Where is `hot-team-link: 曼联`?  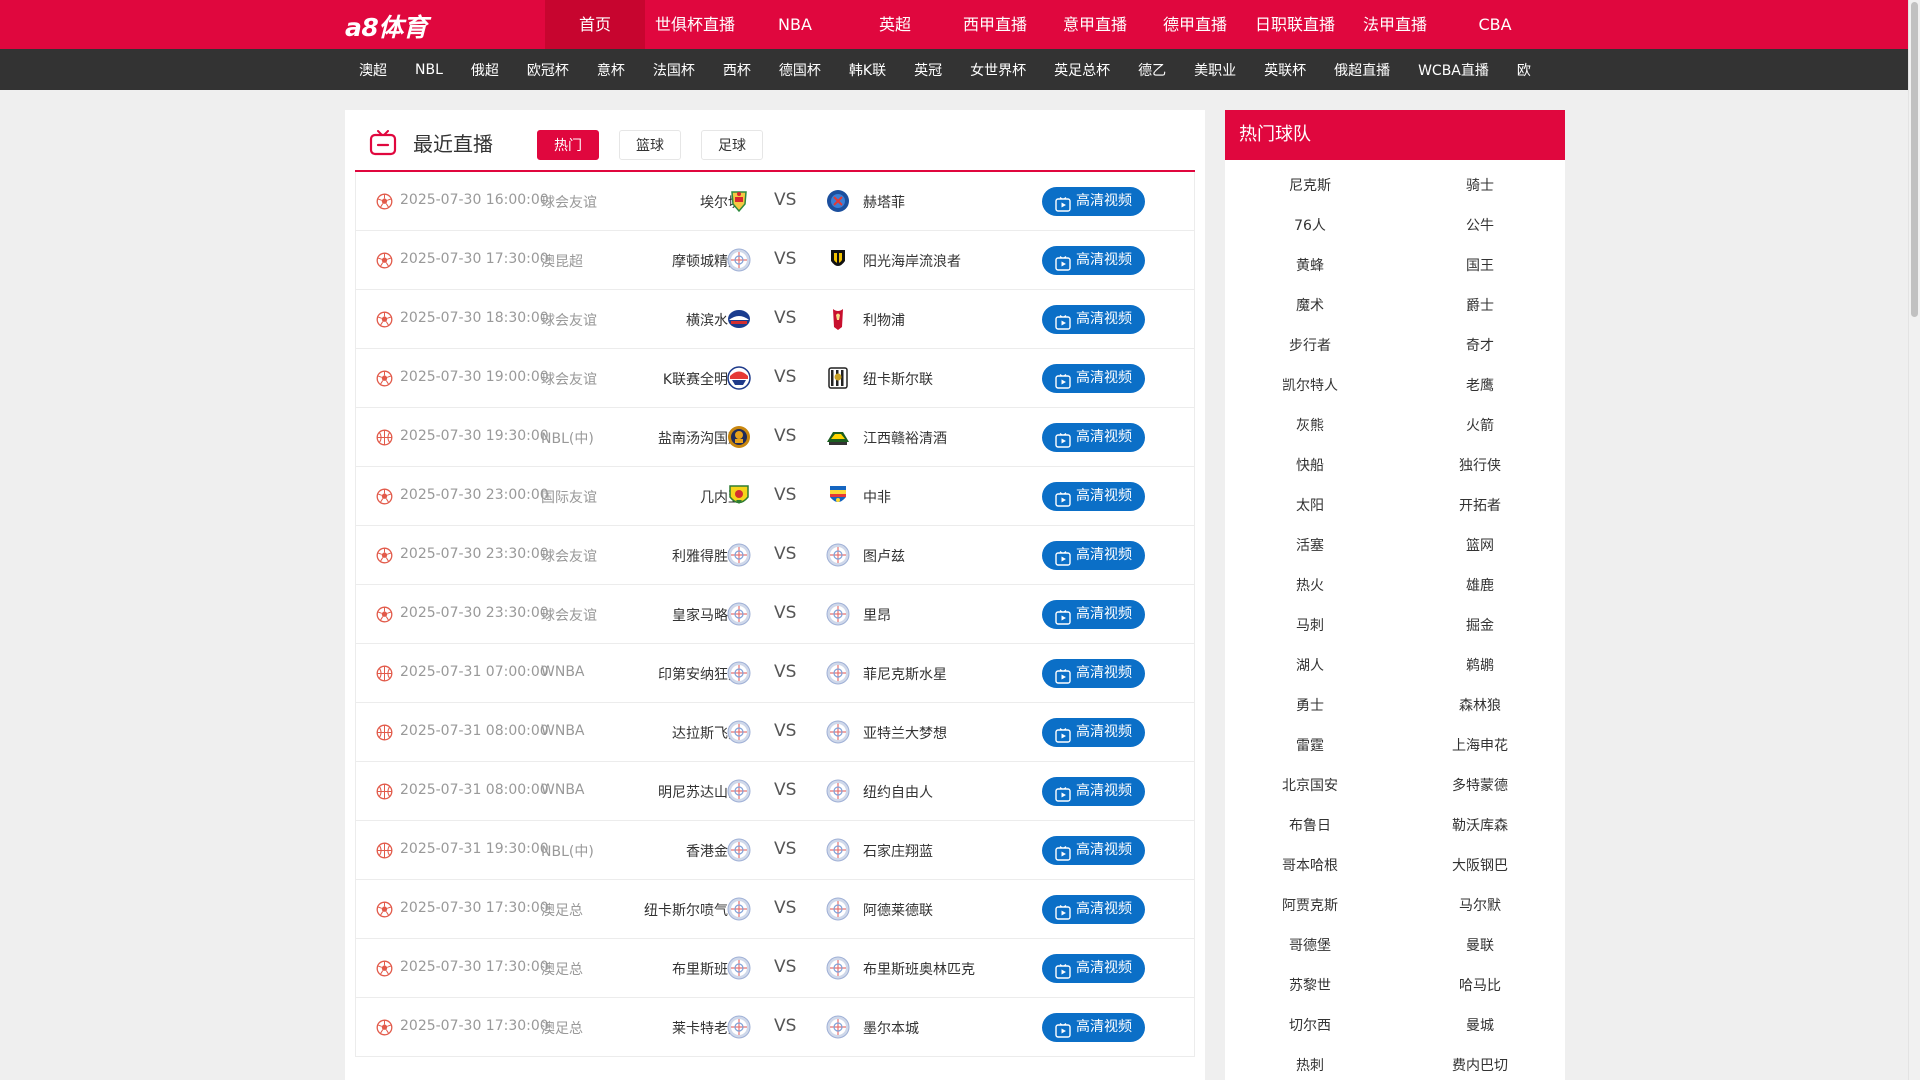
hot-team-link: 曼联 is located at coordinates (1480, 946).